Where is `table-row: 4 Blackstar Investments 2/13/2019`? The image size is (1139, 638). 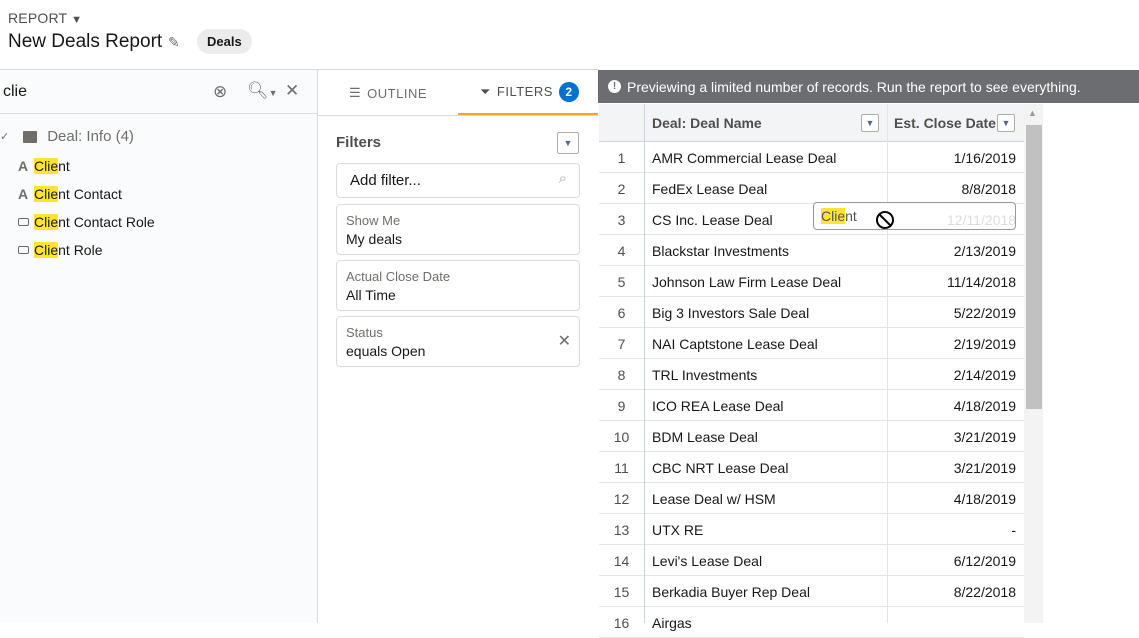
table-row: 4 Blackstar Investments 2/13/2019 is located at coordinates (811, 250).